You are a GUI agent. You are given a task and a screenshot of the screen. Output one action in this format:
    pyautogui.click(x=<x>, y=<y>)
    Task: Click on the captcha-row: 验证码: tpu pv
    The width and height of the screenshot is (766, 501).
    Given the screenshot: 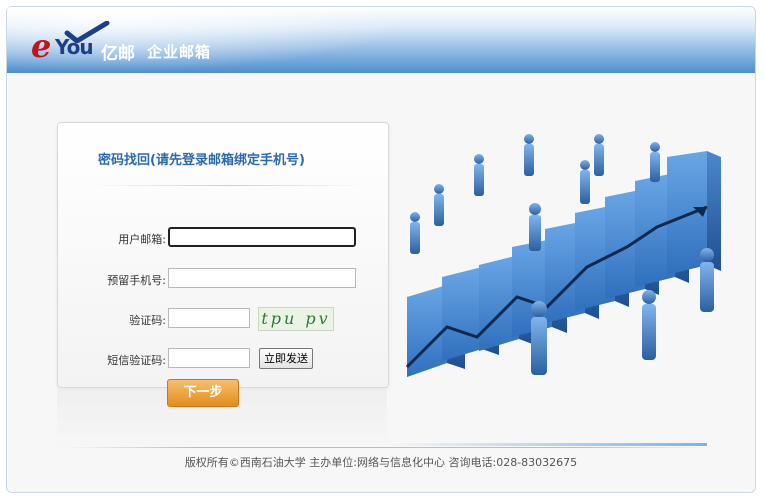 What is the action you would take?
    pyautogui.click(x=223, y=319)
    